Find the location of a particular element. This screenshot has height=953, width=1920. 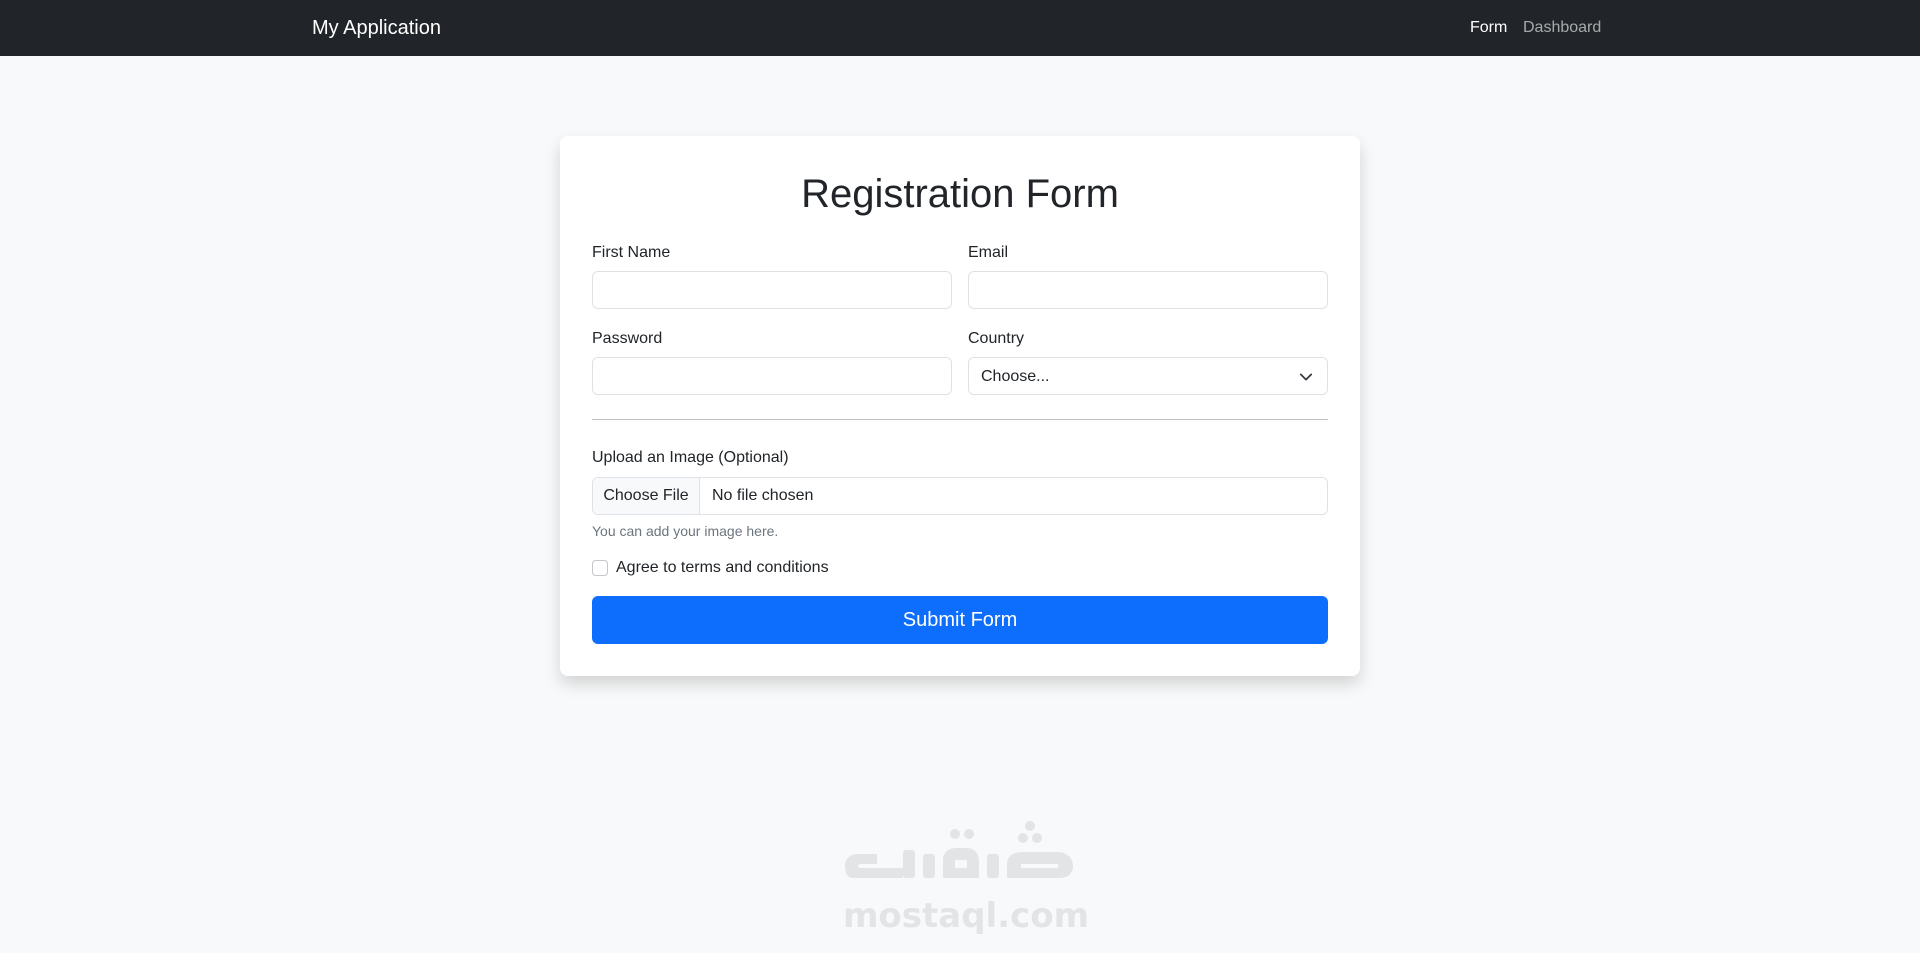

nav-link-form: Form is located at coordinates (1488, 28).